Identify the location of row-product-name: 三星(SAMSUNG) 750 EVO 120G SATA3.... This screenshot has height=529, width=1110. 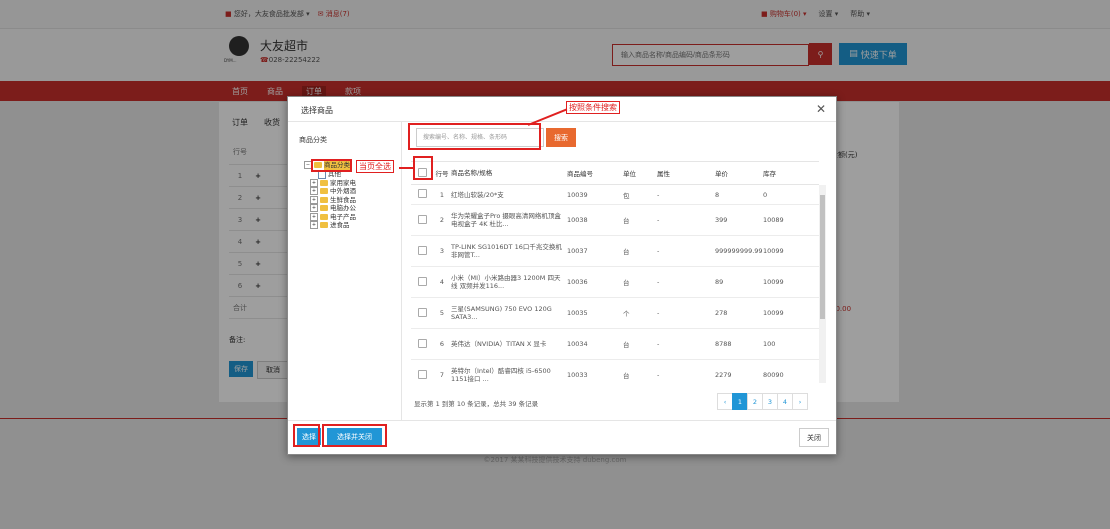
(501, 313).